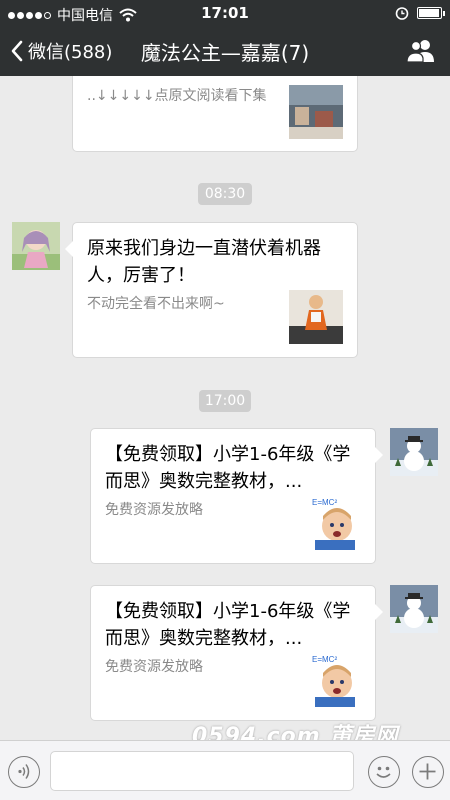  Describe the element at coordinates (402, 13) in the screenshot. I see `alarm-clock-icon` at that location.